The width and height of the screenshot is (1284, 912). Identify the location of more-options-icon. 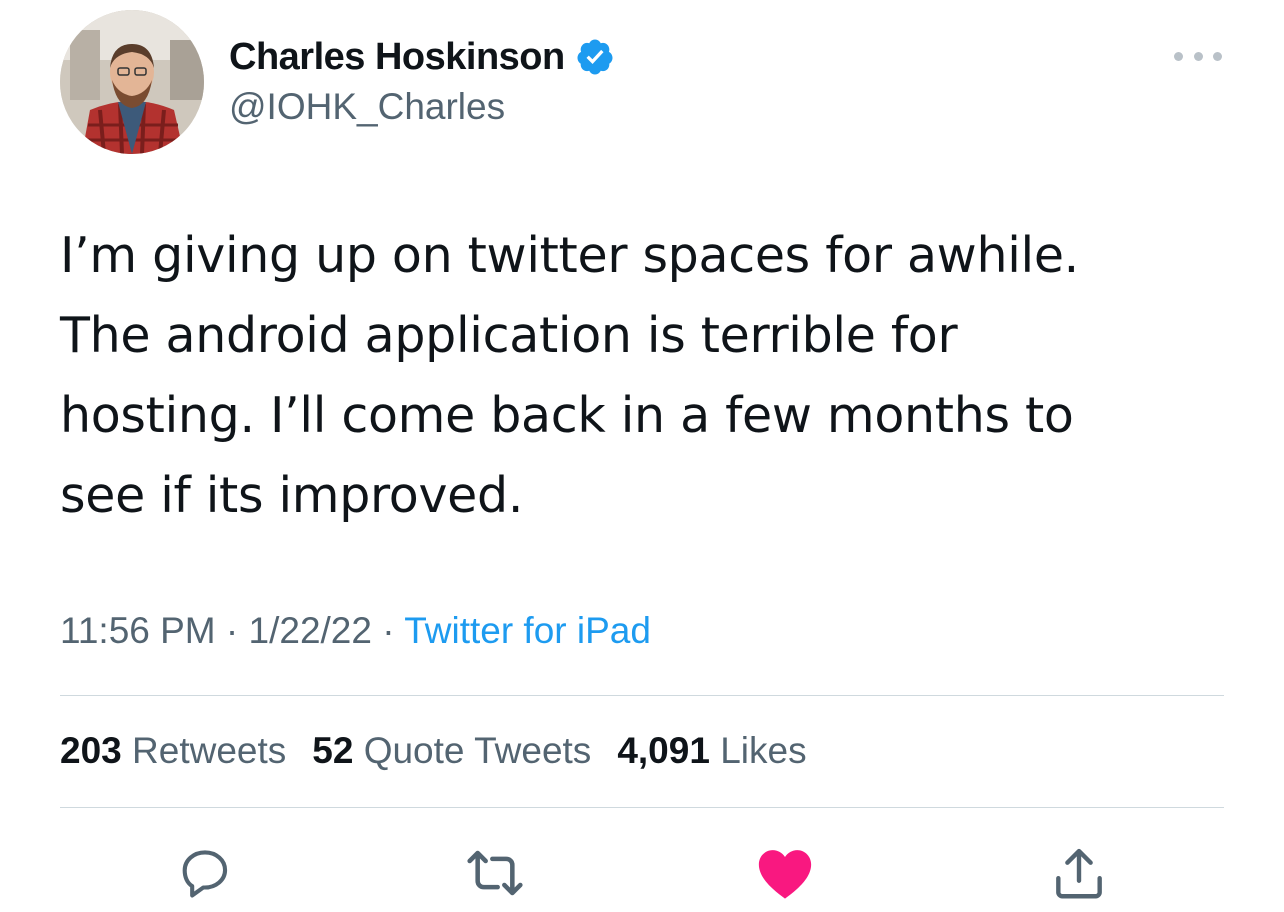
(1198, 56).